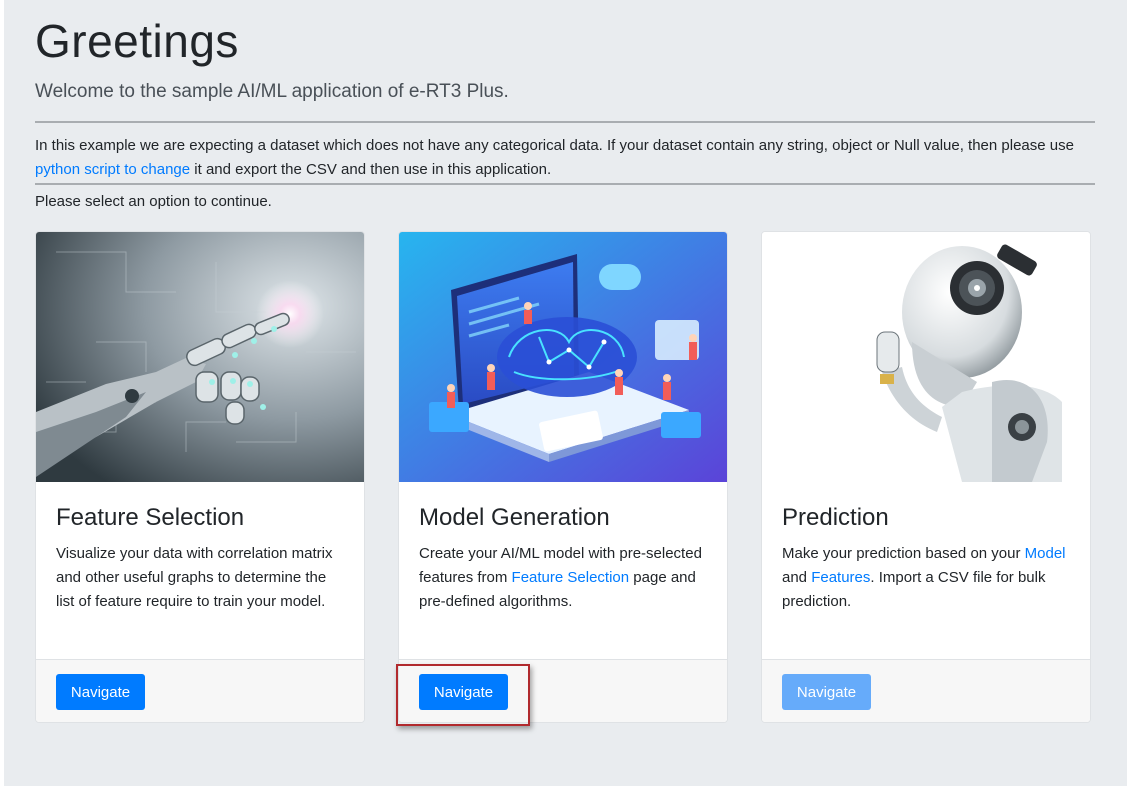 This screenshot has width=1127, height=786. Describe the element at coordinates (903, 553) in the screenshot. I see `card-text-part: Make your prediction based on your` at that location.